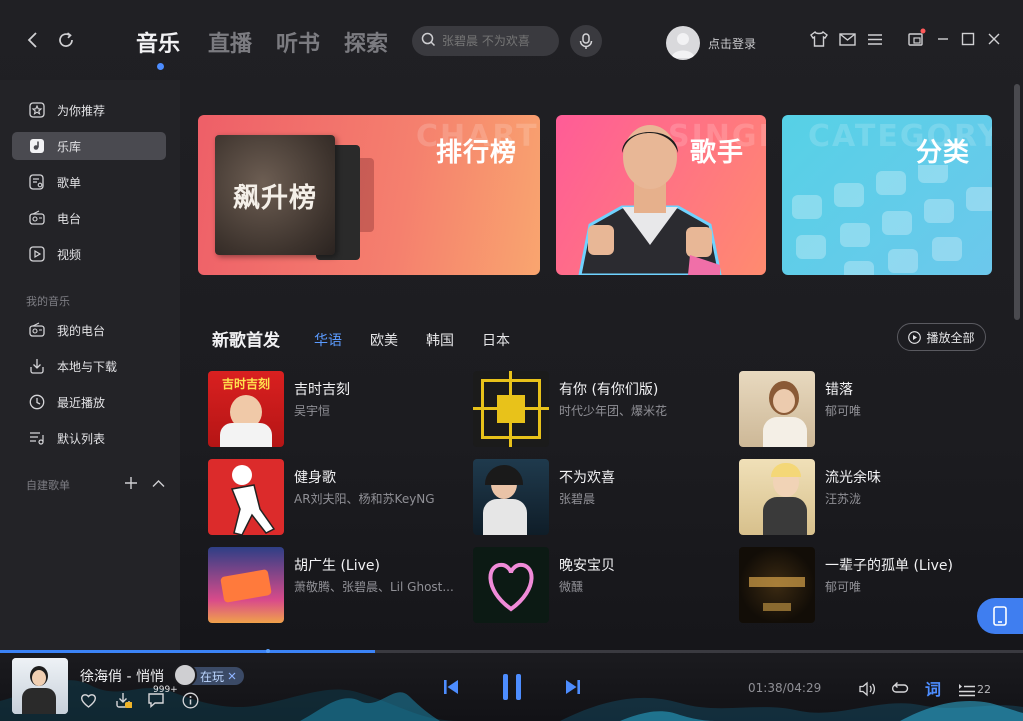 The image size is (1023, 721). What do you see at coordinates (185, 675) in the screenshot?
I see `friend-avatar` at bounding box center [185, 675].